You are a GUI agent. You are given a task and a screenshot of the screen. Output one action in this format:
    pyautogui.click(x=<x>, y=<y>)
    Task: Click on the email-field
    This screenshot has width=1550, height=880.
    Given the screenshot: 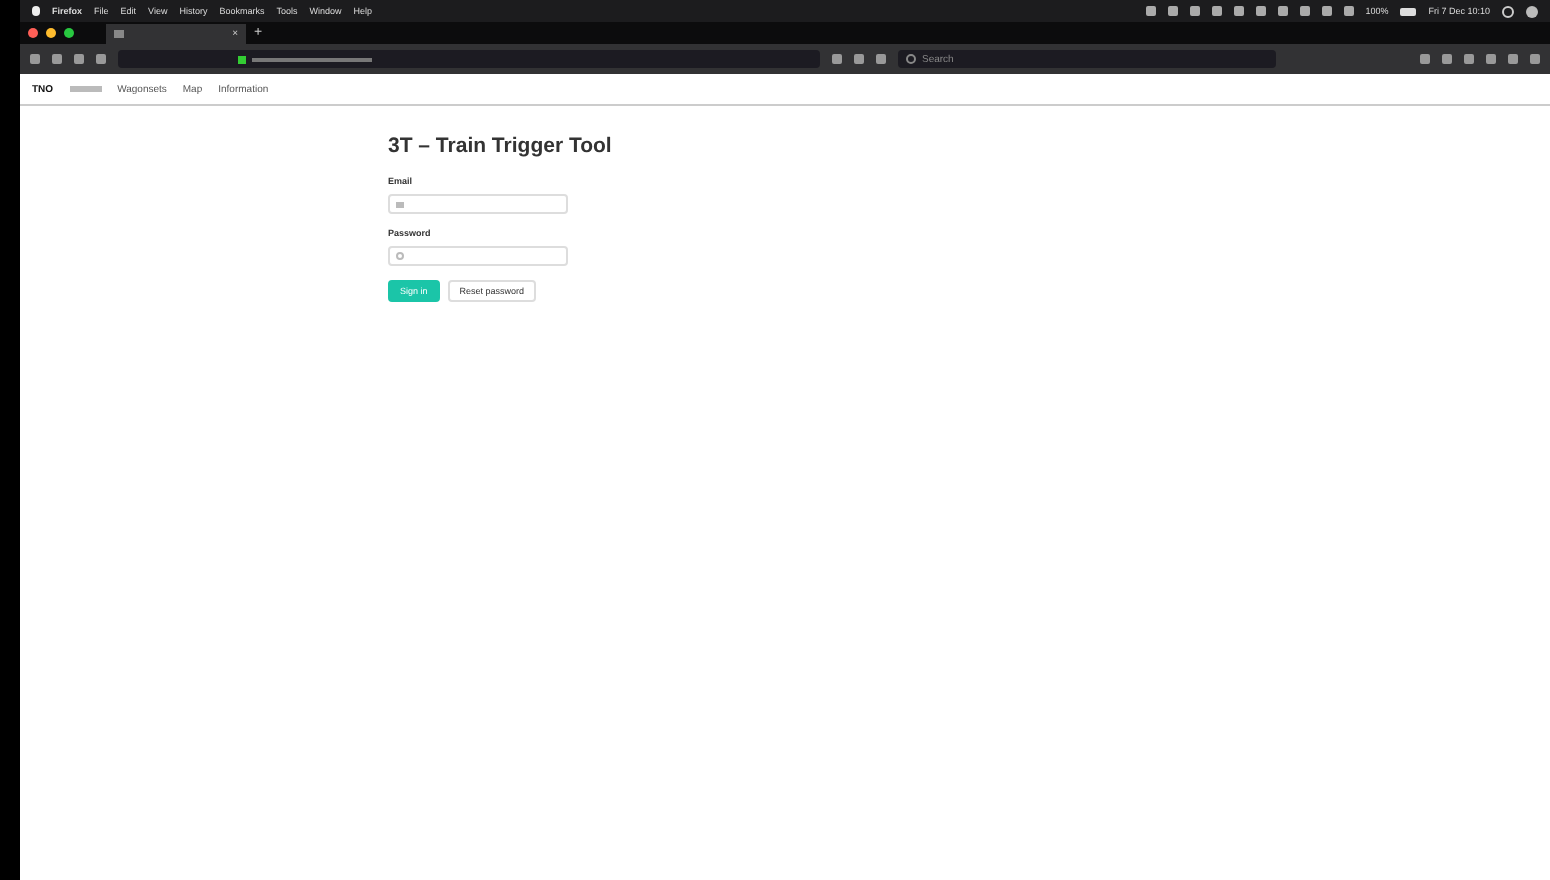 What is the action you would take?
    pyautogui.click(x=478, y=204)
    